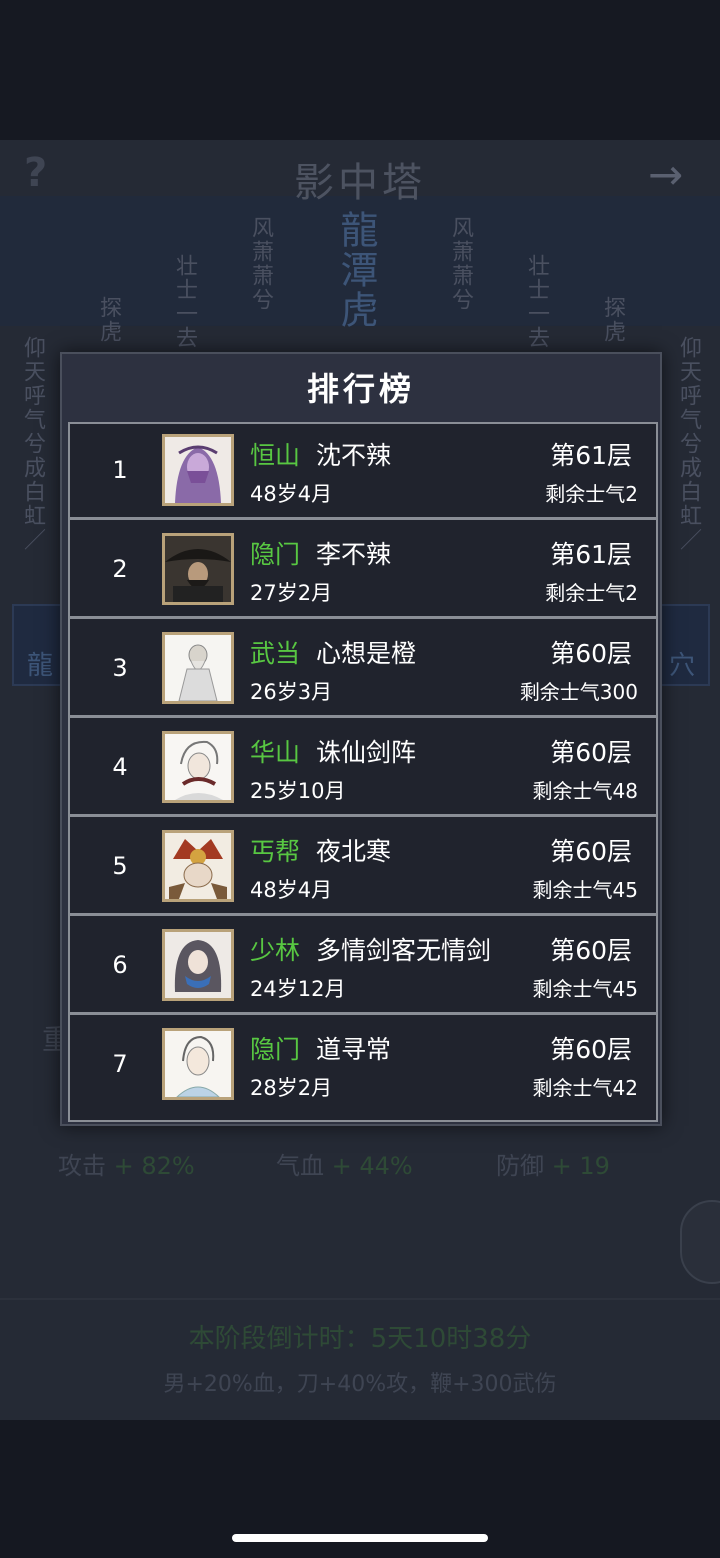 Image resolution: width=720 pixels, height=1558 pixels. What do you see at coordinates (298, 791) in the screenshot?
I see `player-age: 25岁10月` at bounding box center [298, 791].